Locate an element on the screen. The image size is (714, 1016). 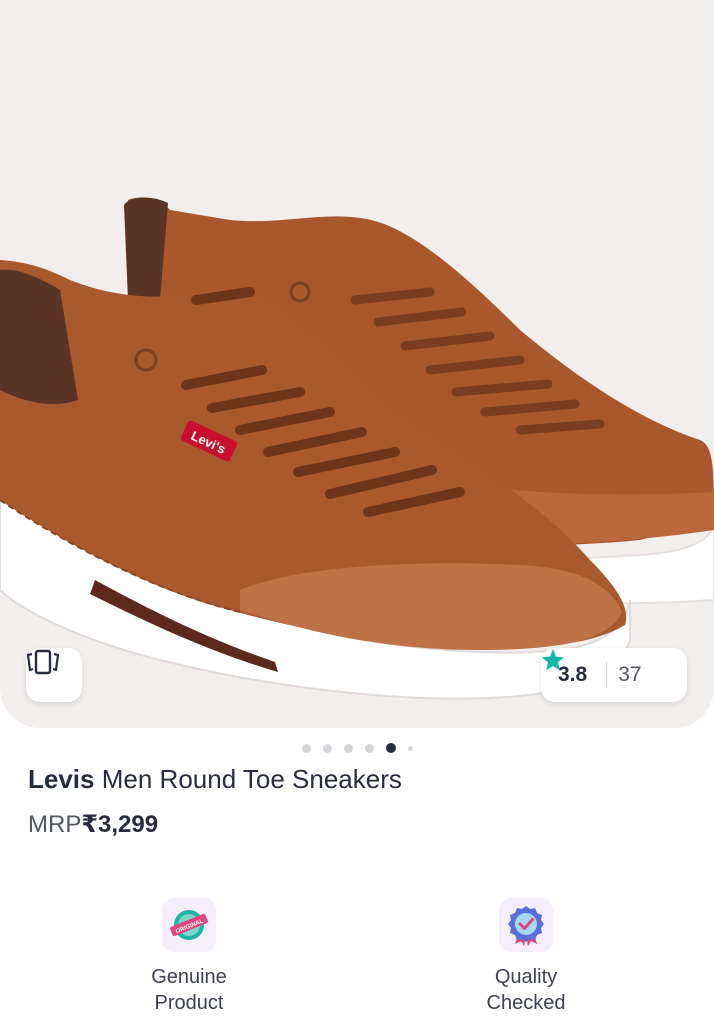
rating-divider is located at coordinates (607, 675).